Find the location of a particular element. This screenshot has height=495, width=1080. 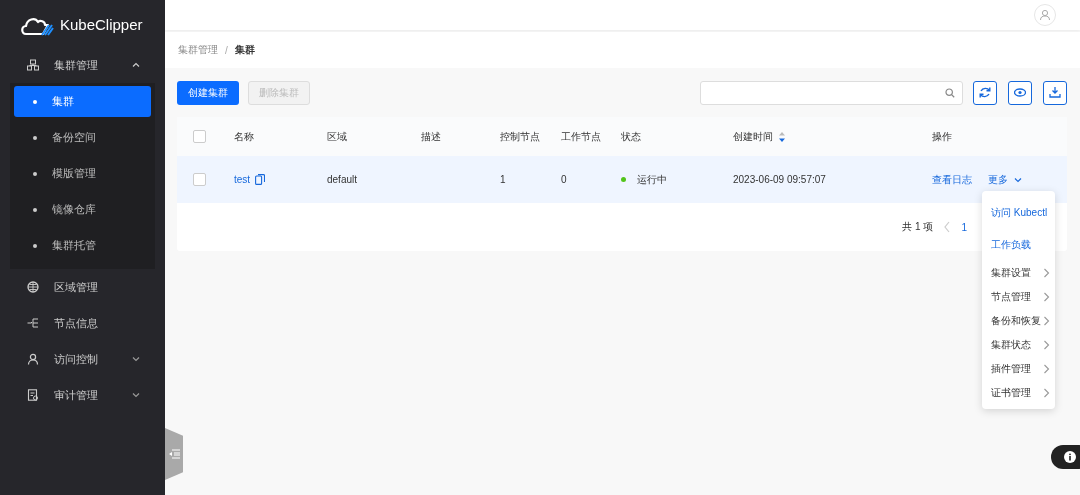

select-all-checkbox is located at coordinates (199, 136).